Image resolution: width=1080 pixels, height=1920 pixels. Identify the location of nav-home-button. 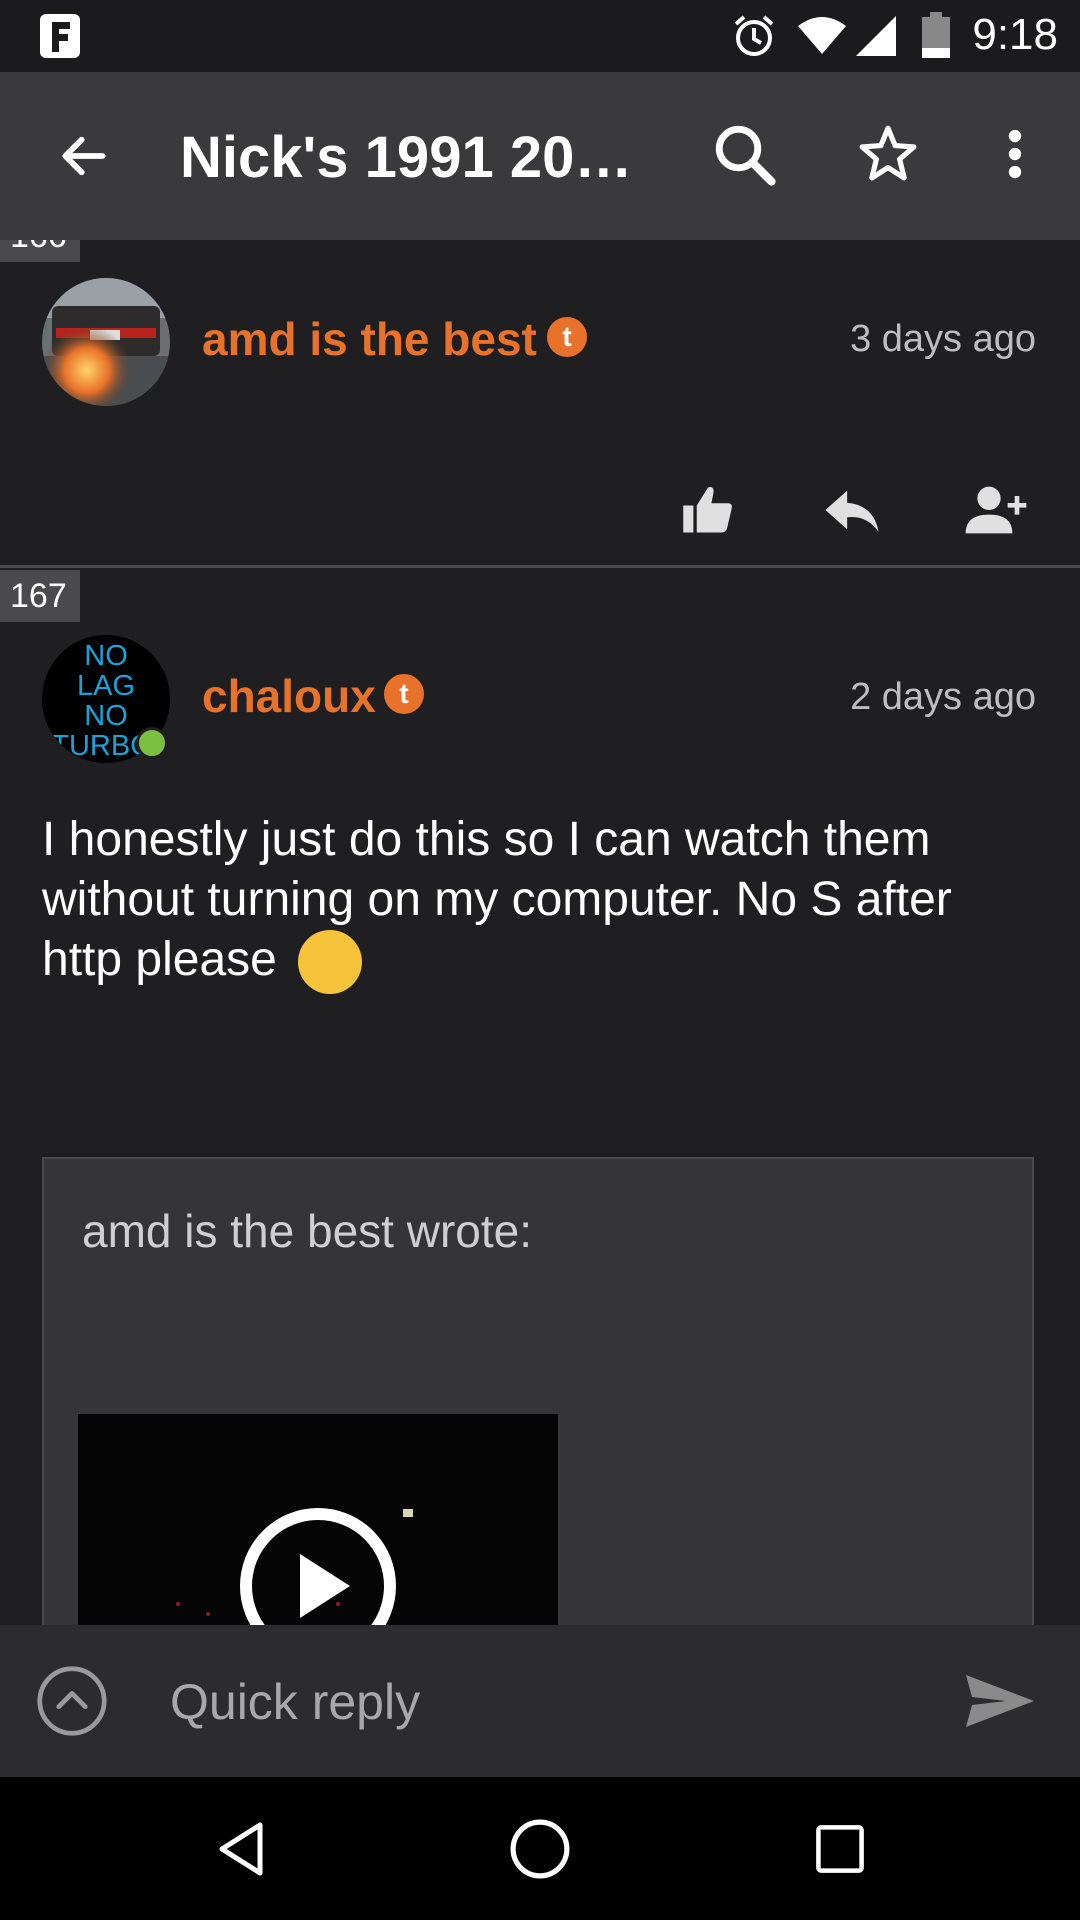
(540, 1849).